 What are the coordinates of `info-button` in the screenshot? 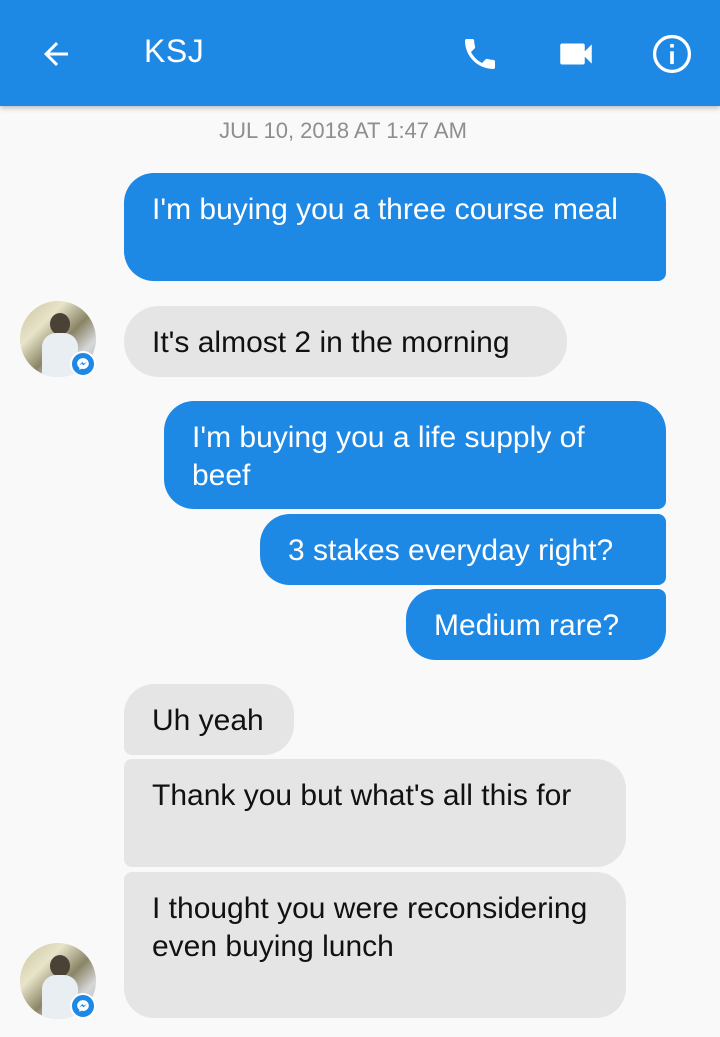 It's located at (672, 54).